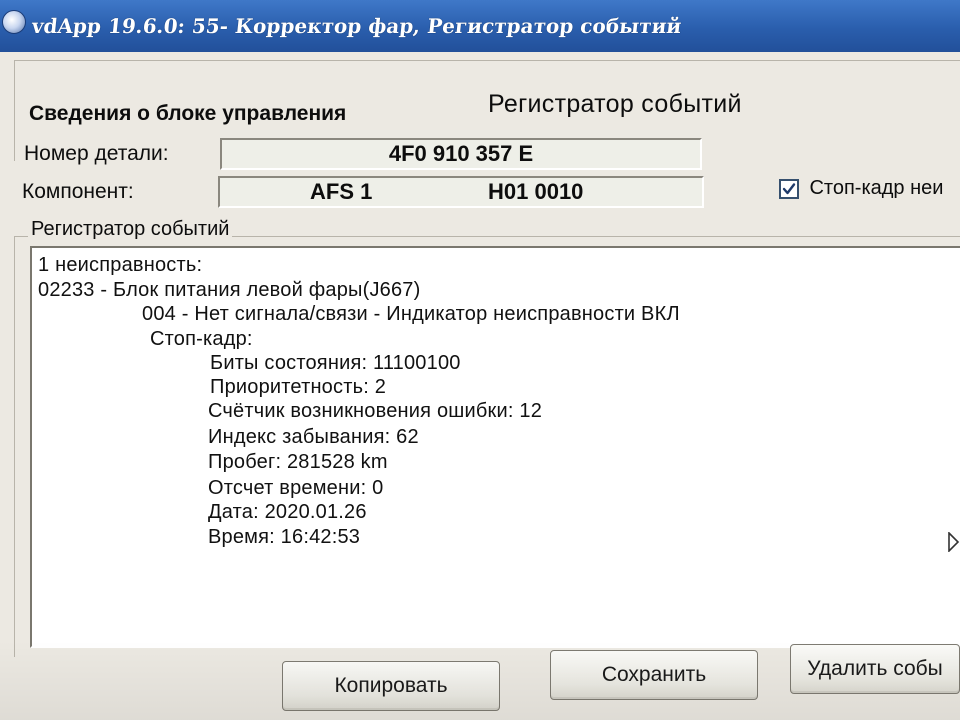  I want to click on component-label: Компонент:, so click(78, 191).